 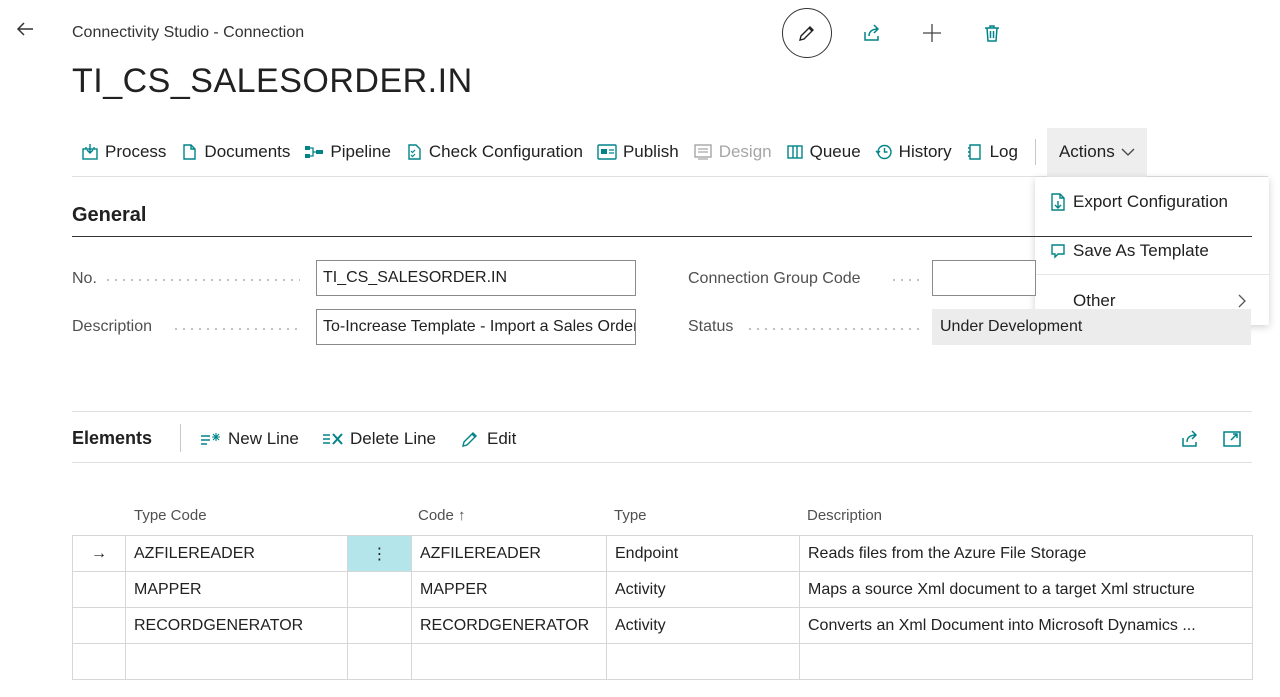 I want to click on elements-share-button, so click(x=1190, y=439).